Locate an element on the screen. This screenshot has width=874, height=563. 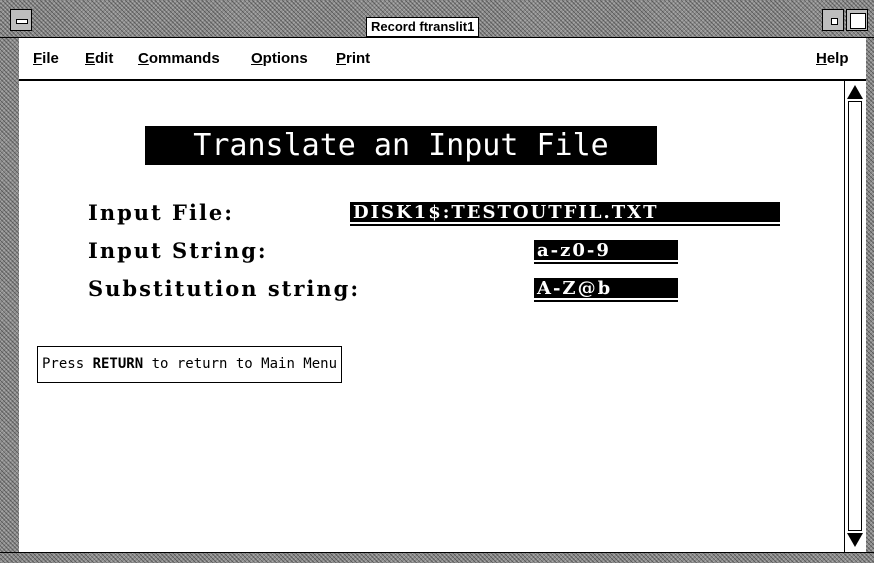
minimize-button is located at coordinates (833, 20).